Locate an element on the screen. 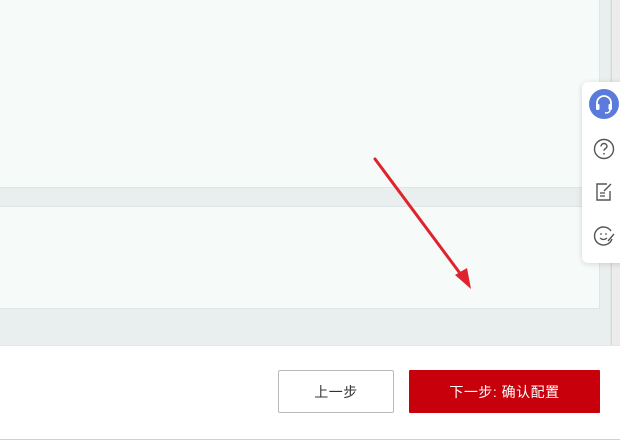 The height and width of the screenshot is (445, 620). previous-step-button: 上一步 is located at coordinates (336, 391).